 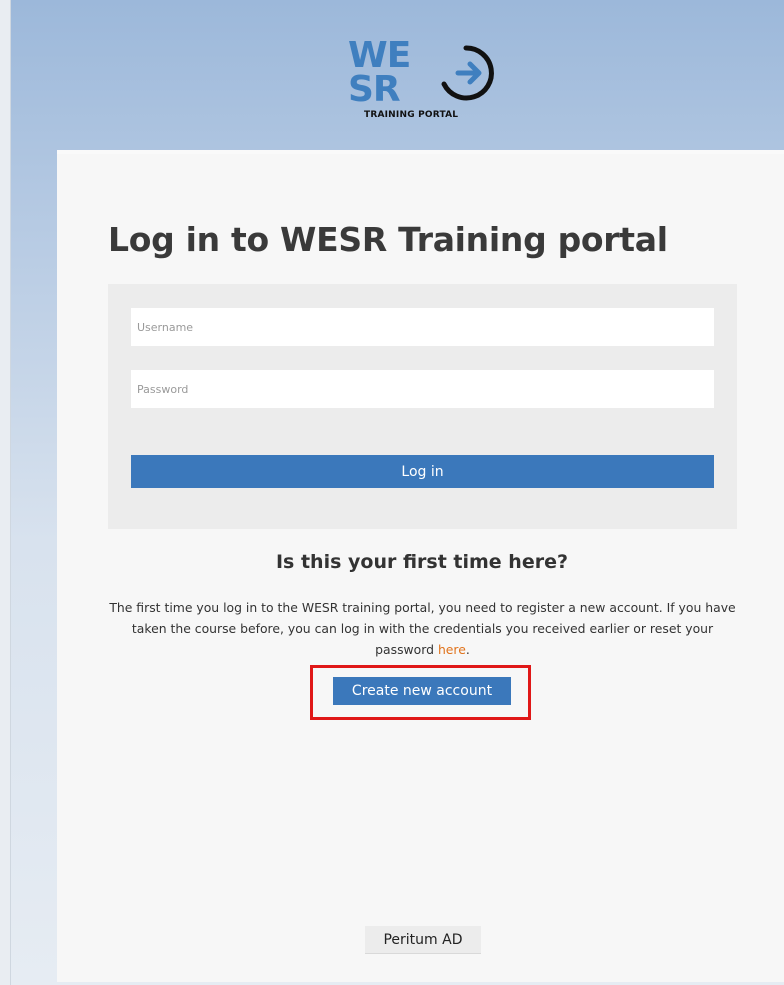 I want to click on login-button: Log in, so click(x=422, y=471).